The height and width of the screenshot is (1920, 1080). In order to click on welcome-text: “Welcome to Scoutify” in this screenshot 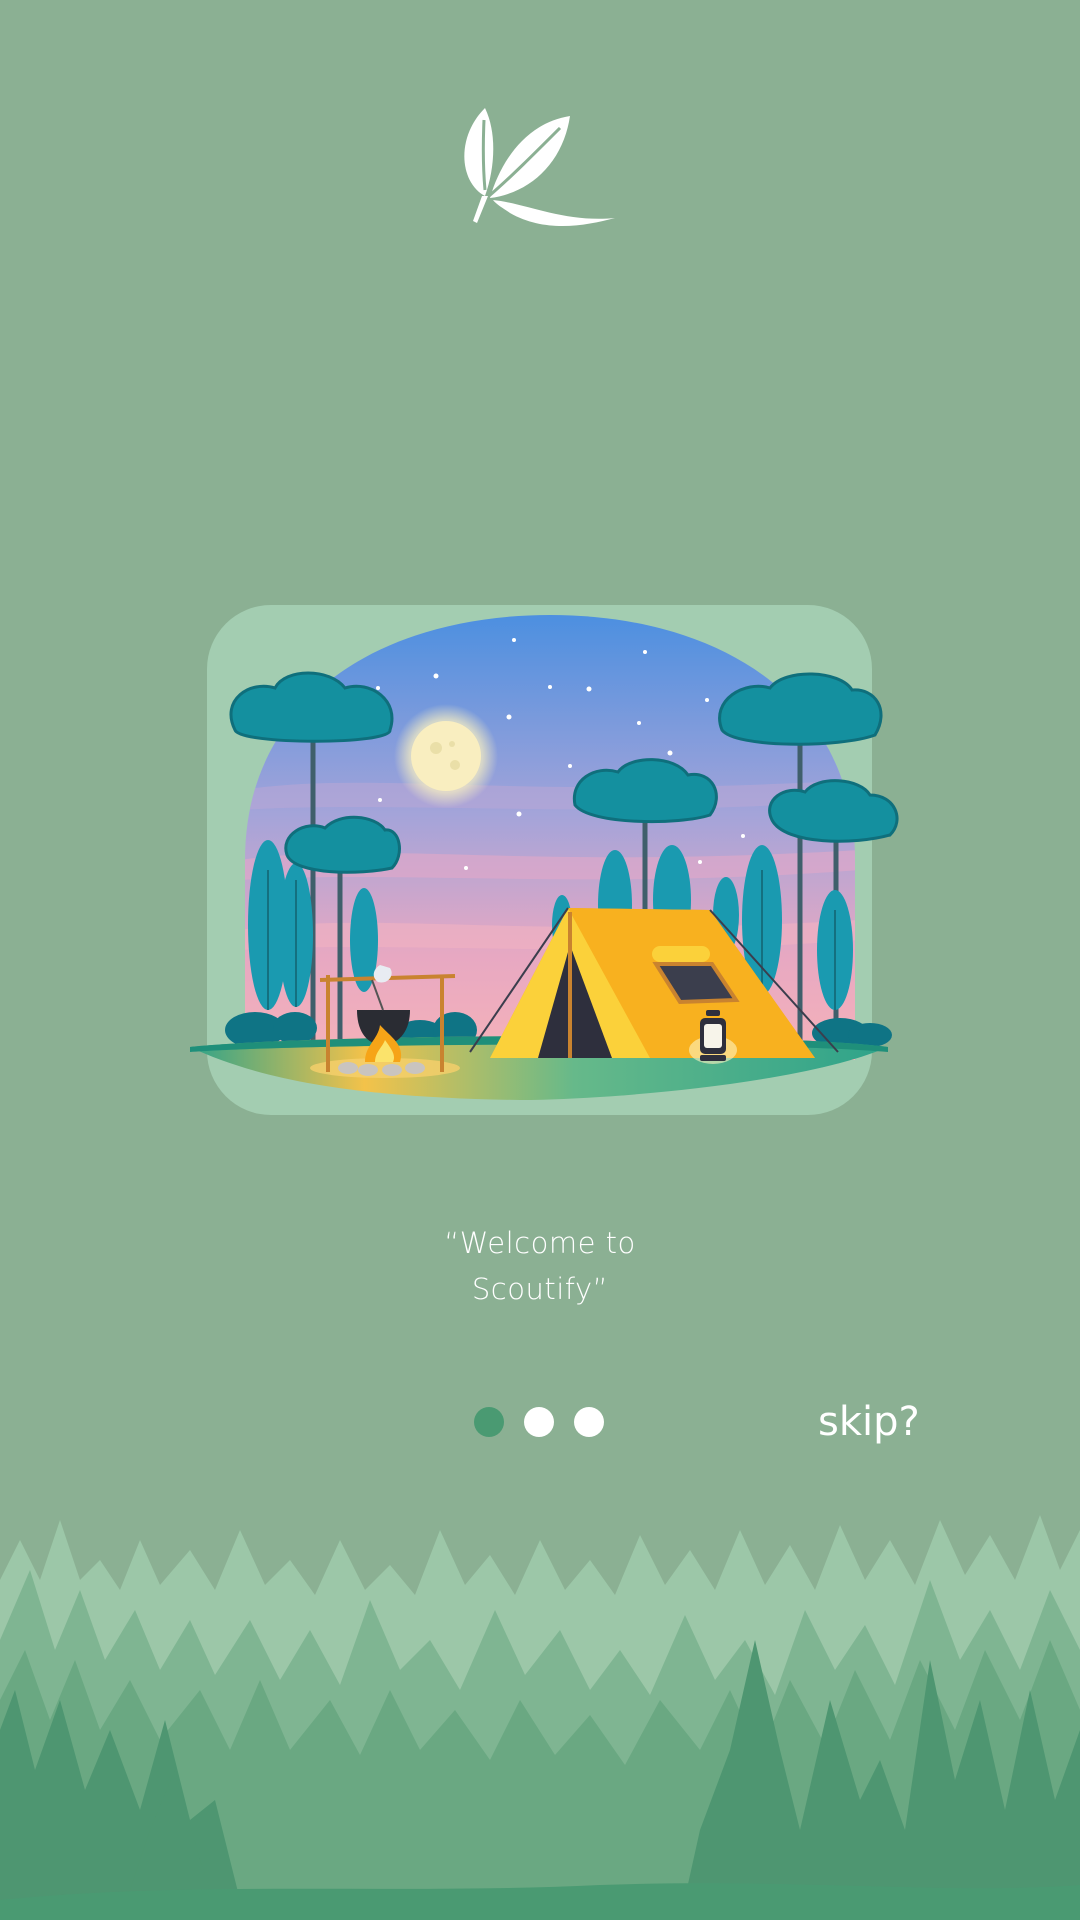, I will do `click(540, 1266)`.